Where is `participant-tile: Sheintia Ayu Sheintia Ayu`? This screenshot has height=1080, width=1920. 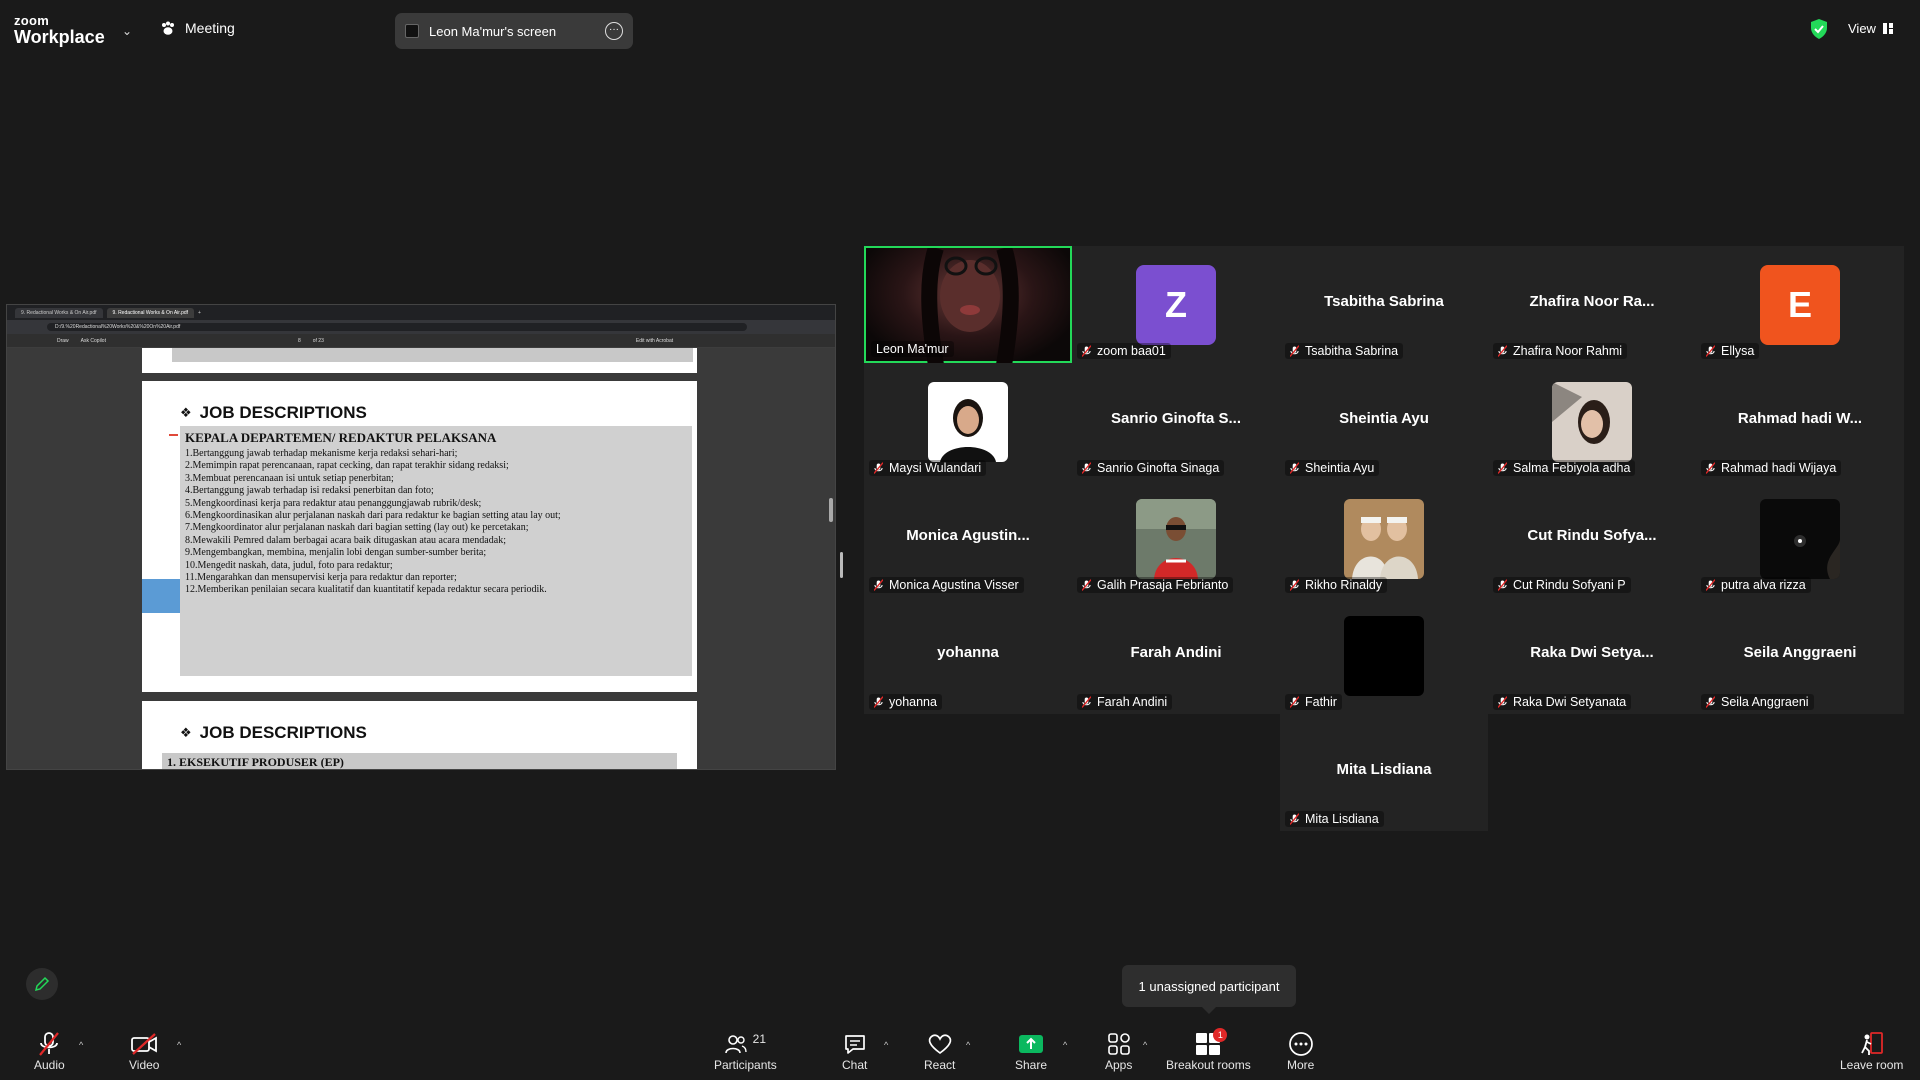 participant-tile: Sheintia Ayu Sheintia Ayu is located at coordinates (1384, 421).